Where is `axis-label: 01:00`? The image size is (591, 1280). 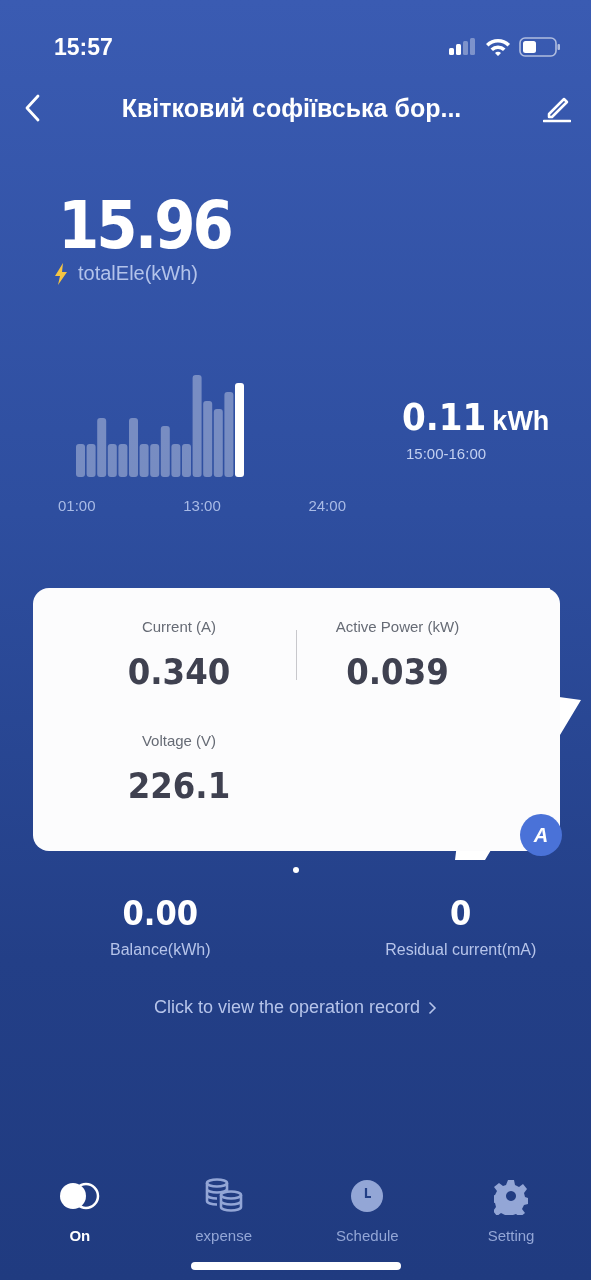 axis-label: 01:00 is located at coordinates (77, 505).